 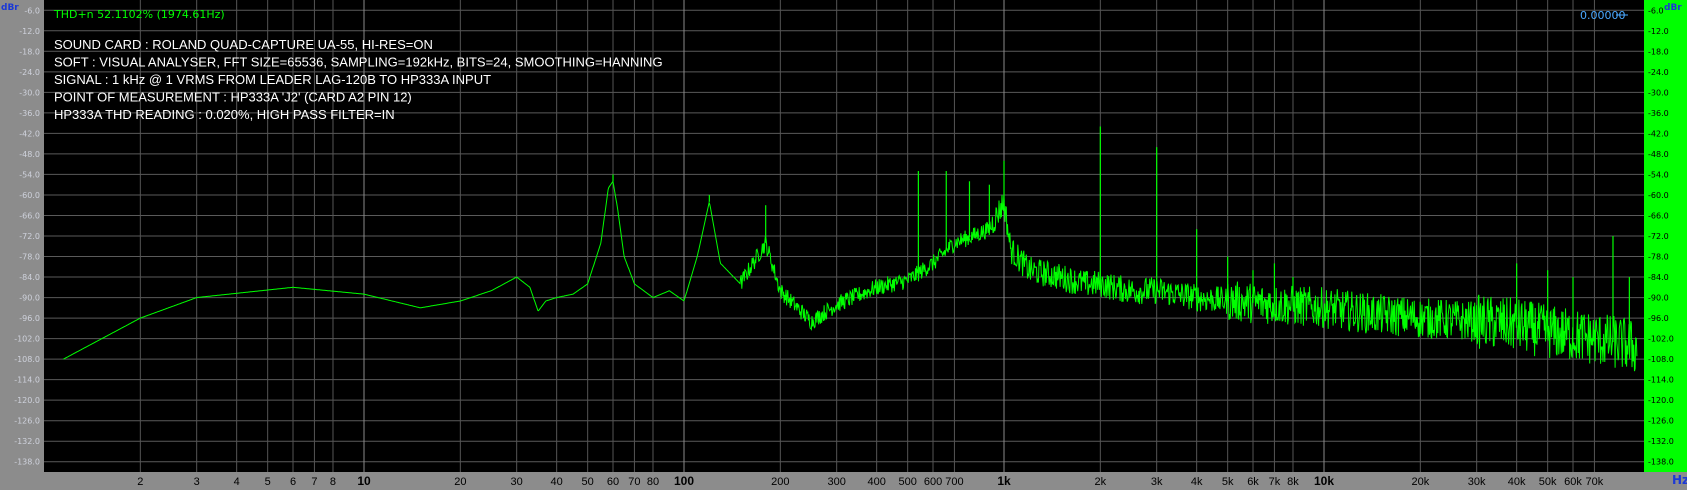 What do you see at coordinates (237, 482) in the screenshot?
I see `x-tick-label: 4` at bounding box center [237, 482].